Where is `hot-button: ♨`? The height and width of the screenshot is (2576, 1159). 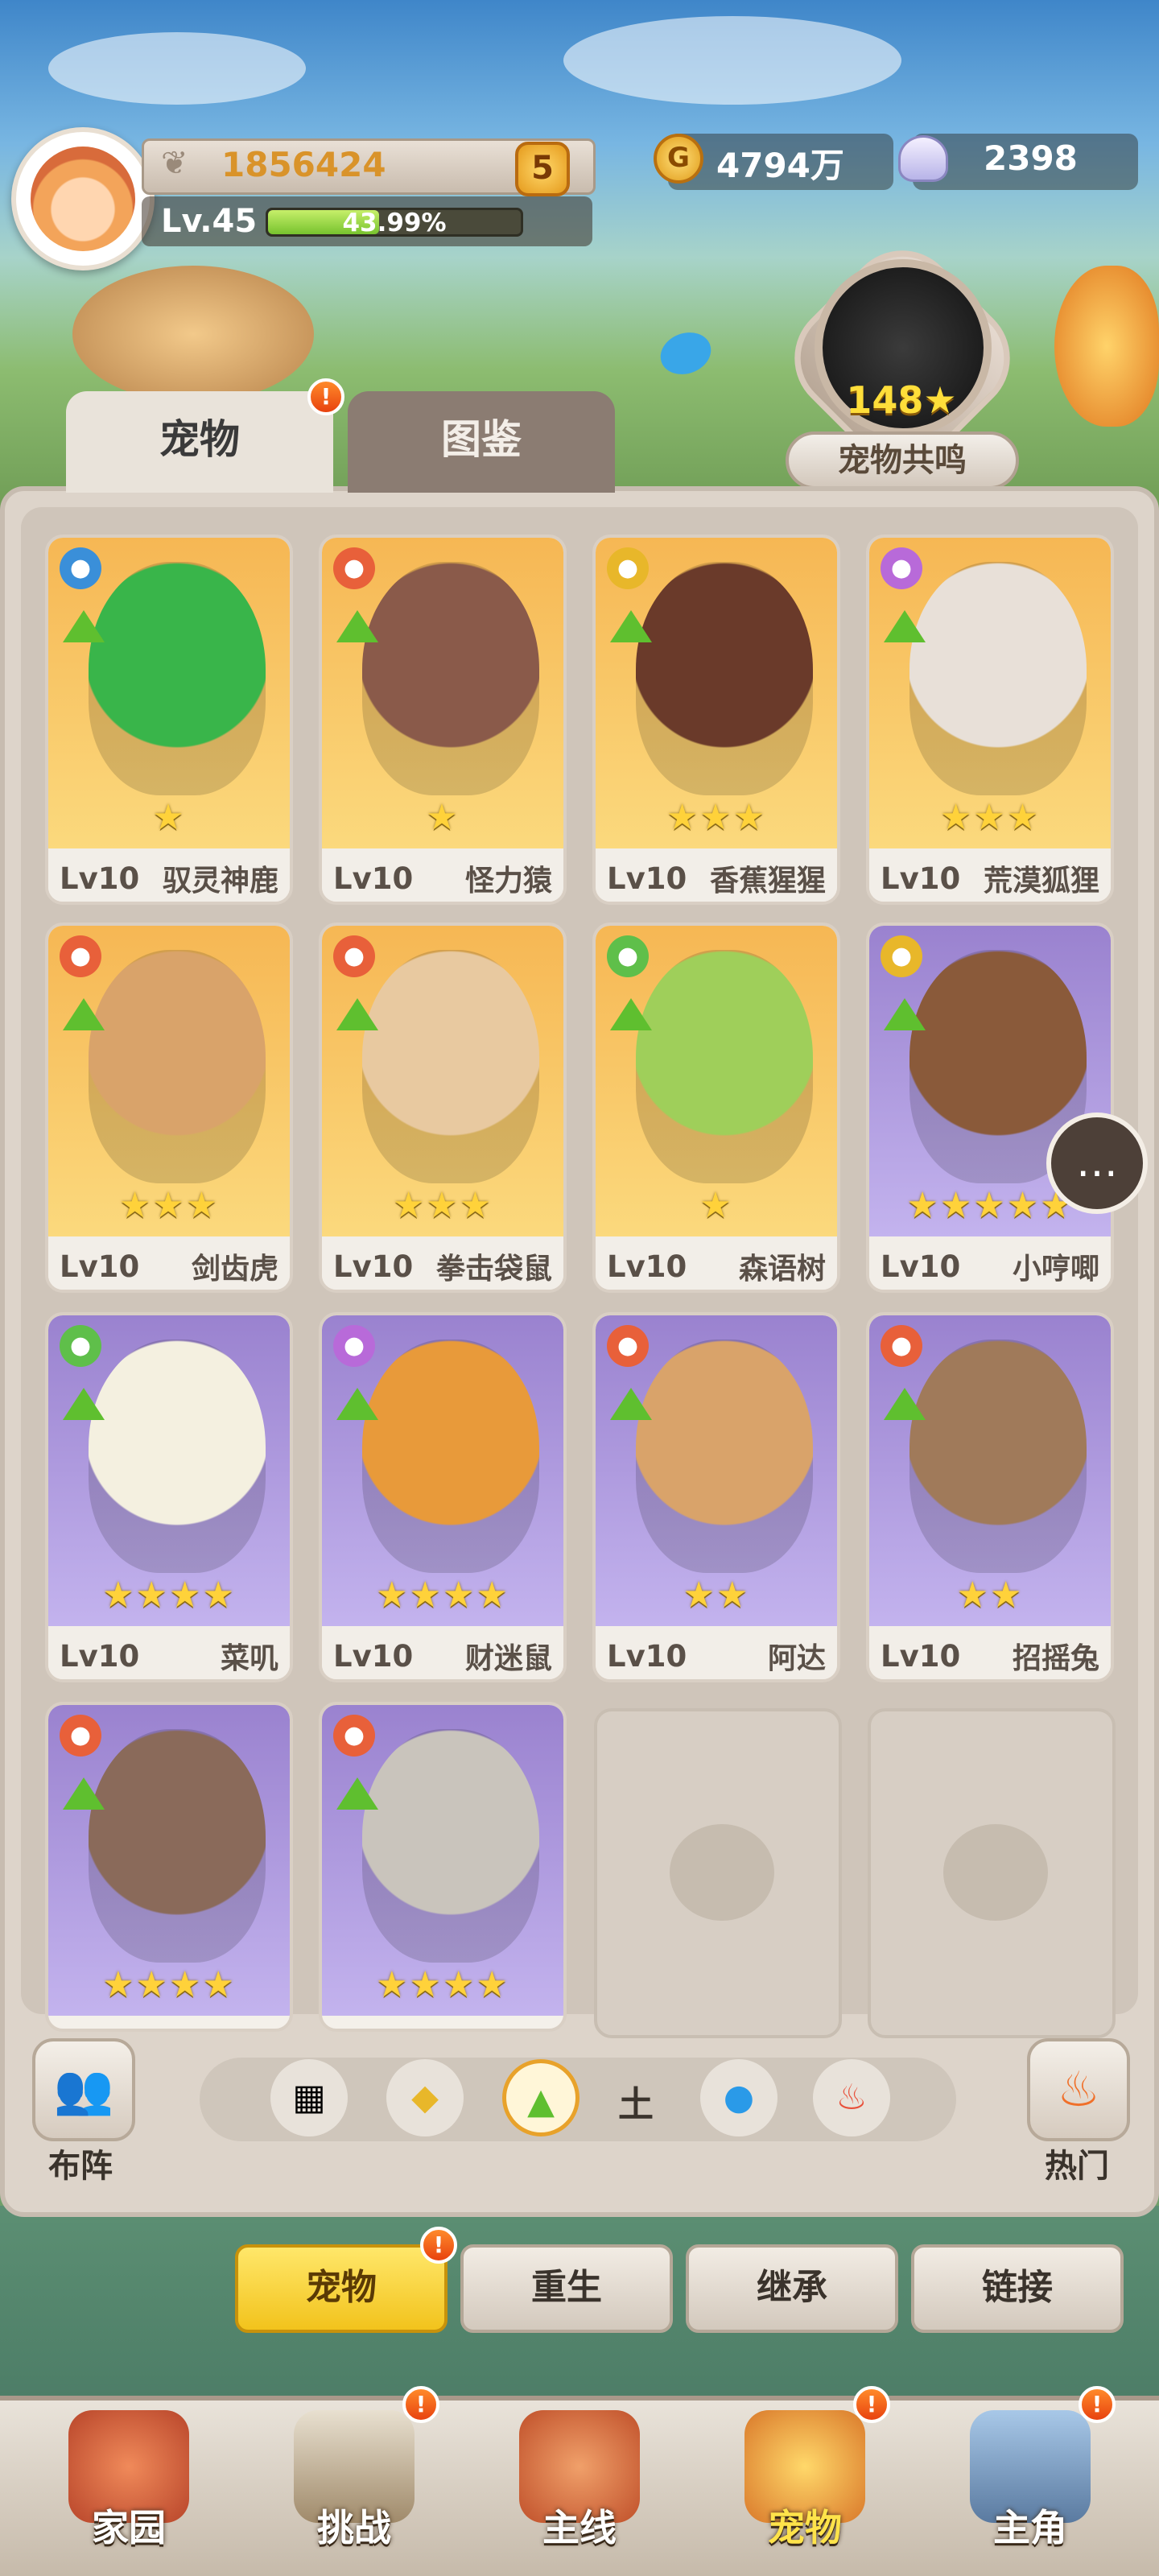
hot-button: ♨ is located at coordinates (1078, 2089).